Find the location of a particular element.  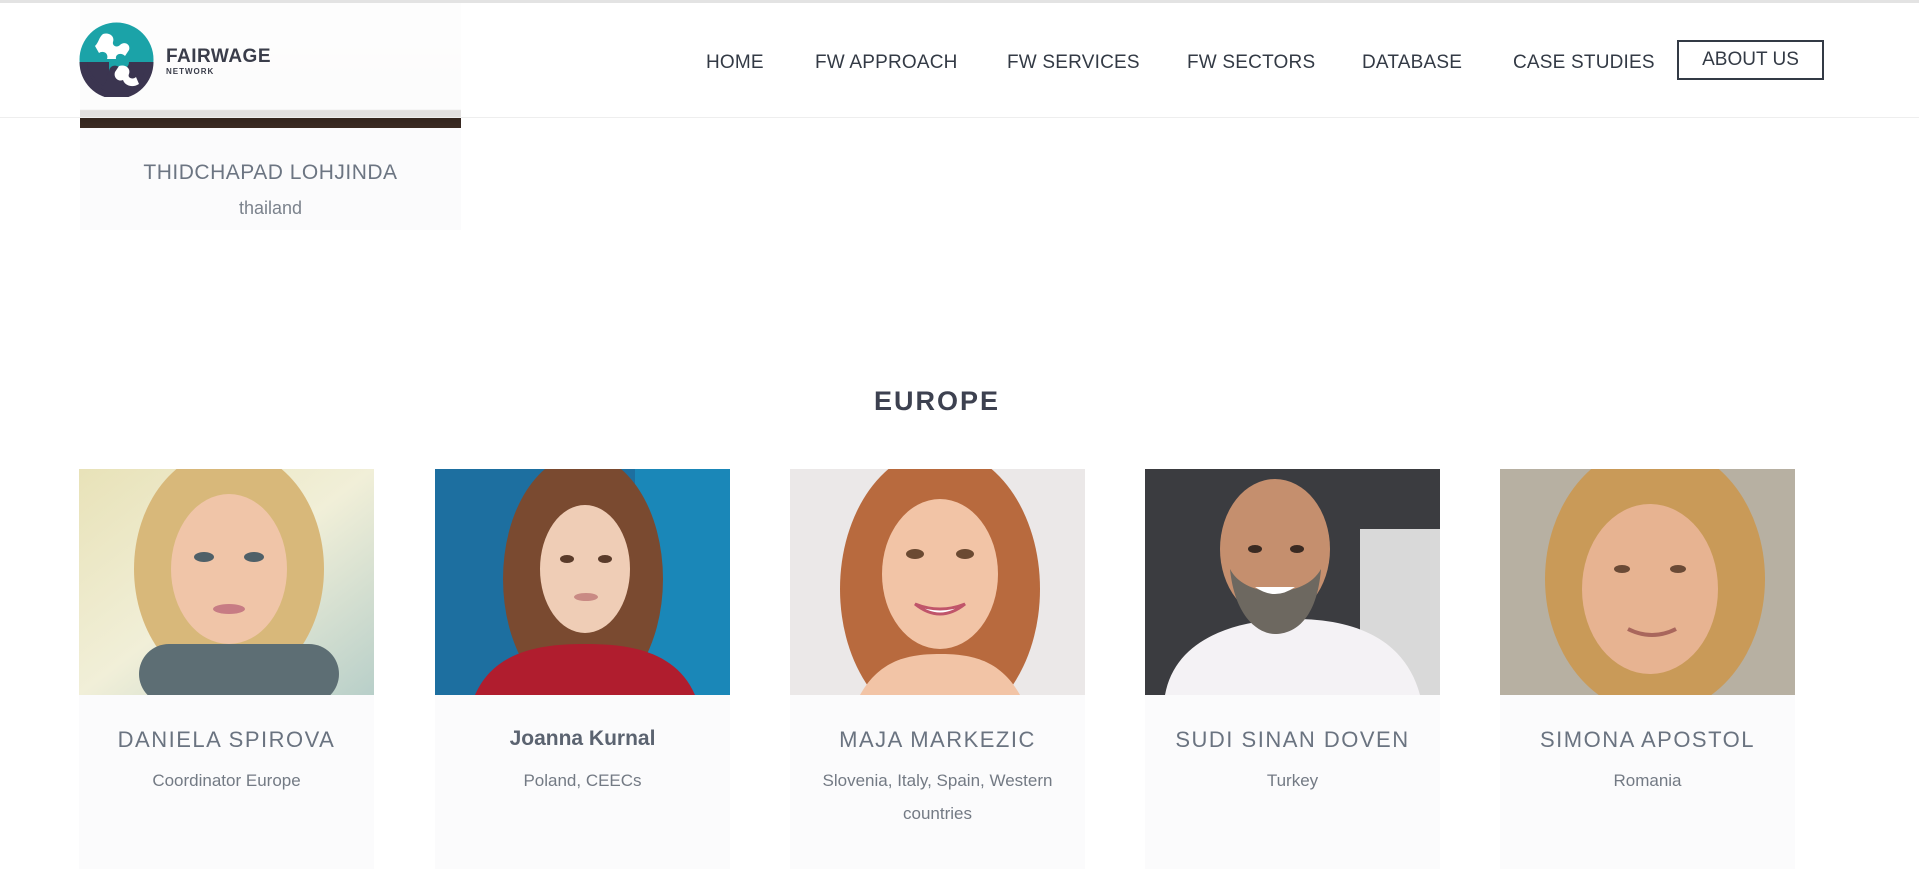

member-role: Poland, CEECs is located at coordinates (582, 780).